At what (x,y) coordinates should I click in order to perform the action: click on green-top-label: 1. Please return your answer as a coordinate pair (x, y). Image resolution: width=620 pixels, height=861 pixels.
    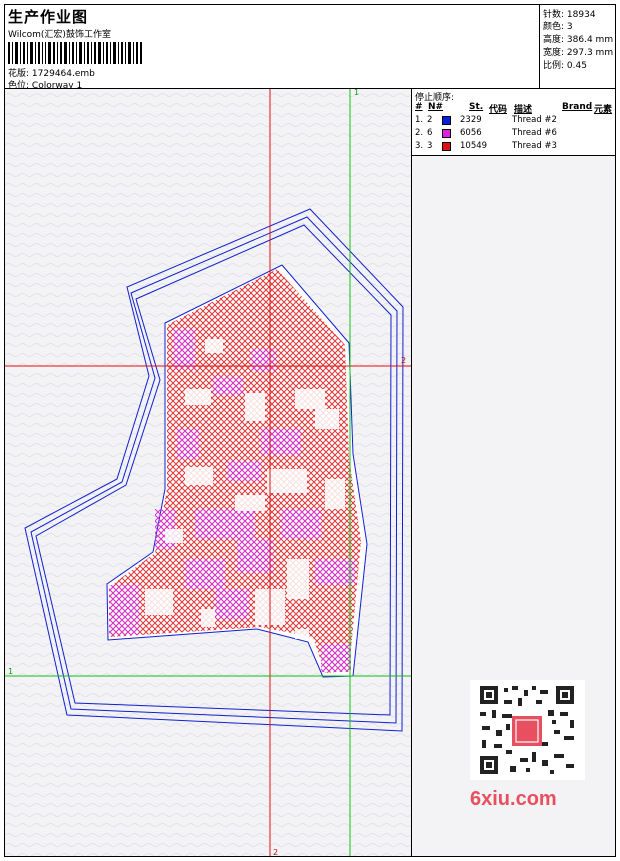
    Looking at the image, I should click on (357, 92).